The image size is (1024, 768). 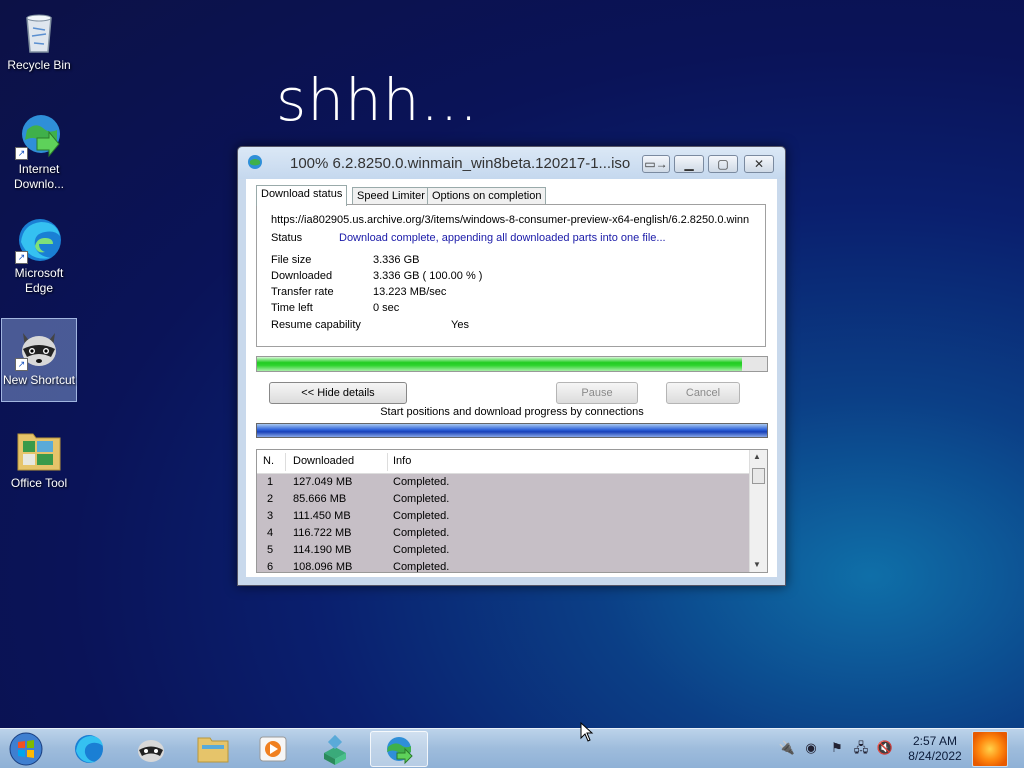 I want to click on transfer-rate-value: 13.223 MB/sec, so click(x=410, y=292).